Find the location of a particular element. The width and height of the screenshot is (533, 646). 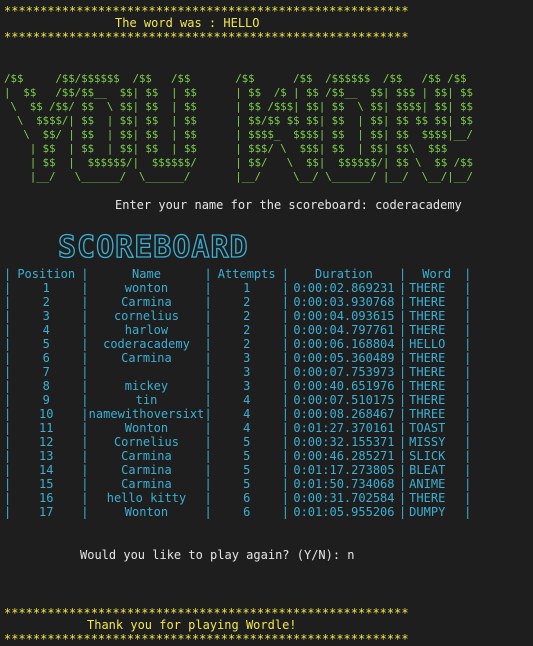

table-row: | 14 | Carmina | 5 | 0:01:17.273805 | BLEAT | is located at coordinates (237, 470).